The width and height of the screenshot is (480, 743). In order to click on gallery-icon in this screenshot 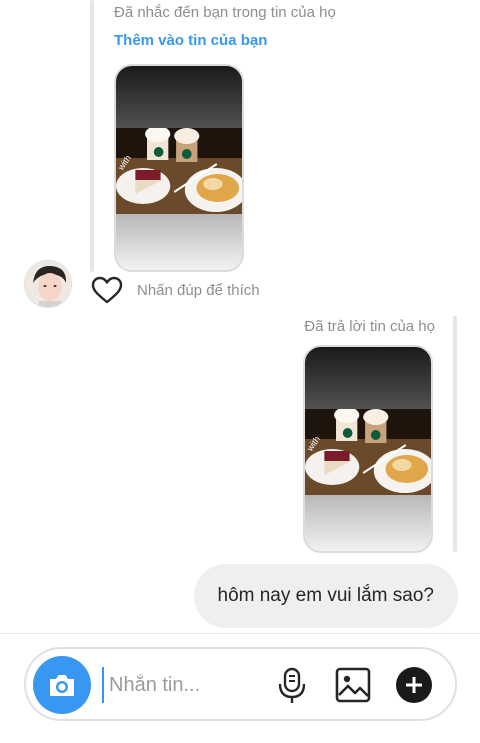, I will do `click(353, 685)`.